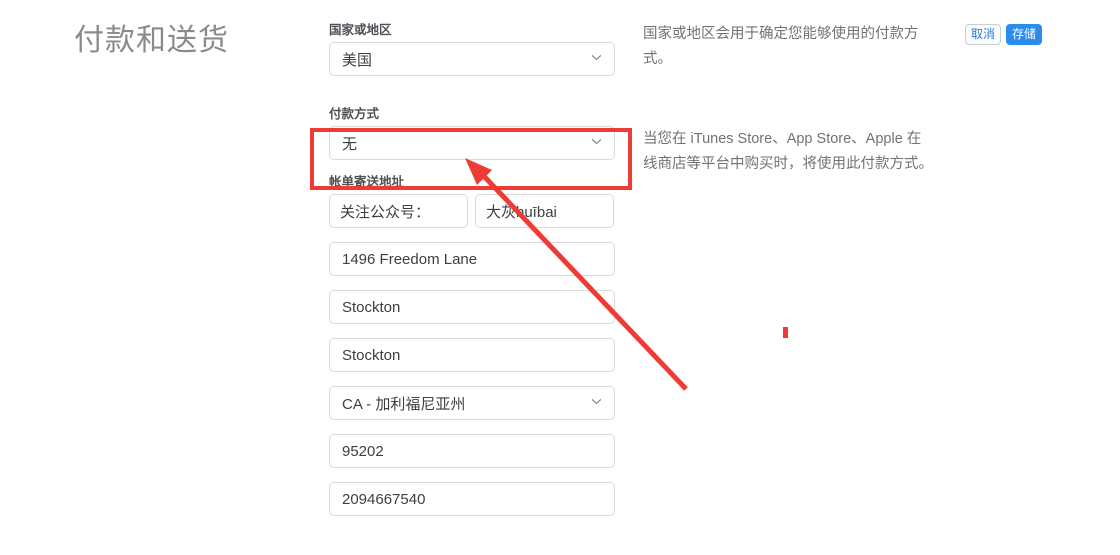  I want to click on city-value: Stockton, so click(371, 307).